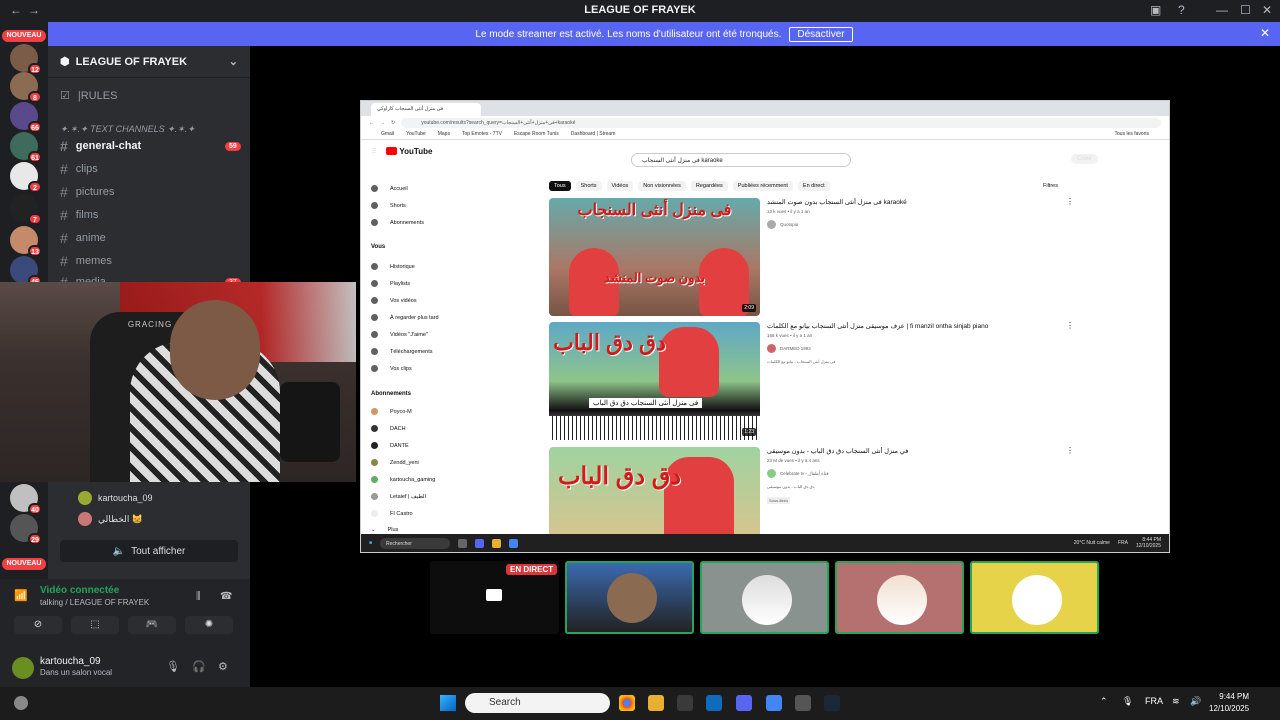 This screenshot has width=1280, height=720. Describe the element at coordinates (384, 530) in the screenshot. I see `sidebar-show-more: ⌄ Plus` at that location.